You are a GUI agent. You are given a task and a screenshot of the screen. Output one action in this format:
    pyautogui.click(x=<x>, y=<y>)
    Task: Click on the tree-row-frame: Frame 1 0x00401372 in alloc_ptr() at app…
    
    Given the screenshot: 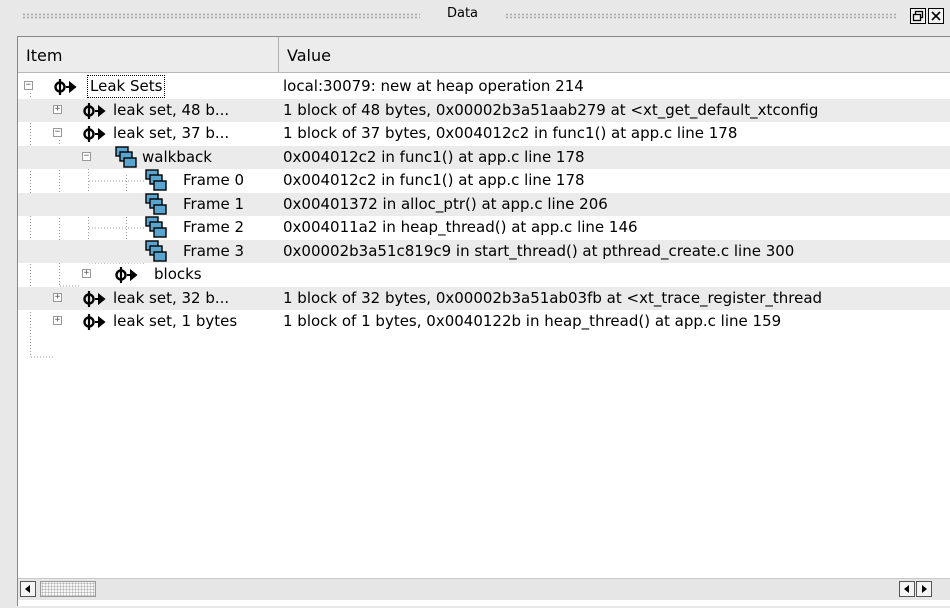 What is the action you would take?
    pyautogui.click(x=484, y=204)
    